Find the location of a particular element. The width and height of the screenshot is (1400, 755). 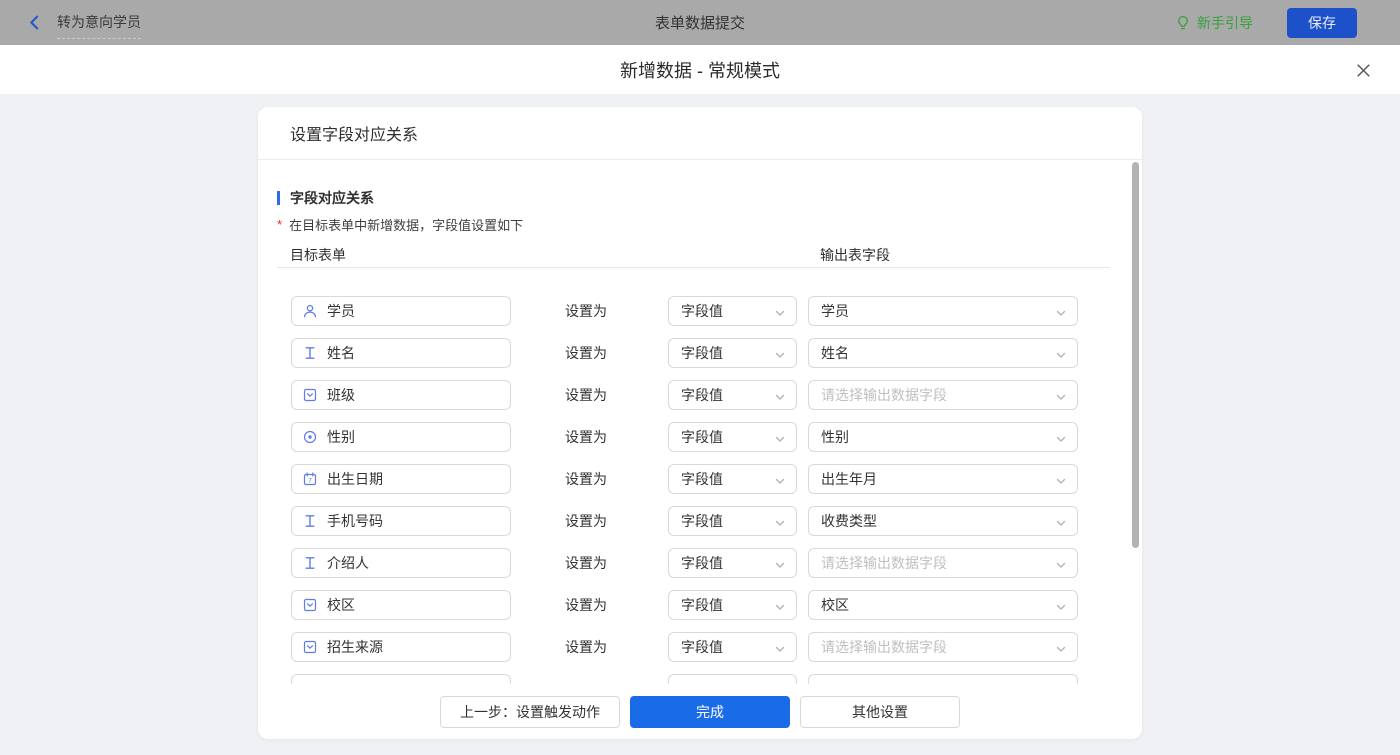

output-field-label: 学员 is located at coordinates (835, 311).